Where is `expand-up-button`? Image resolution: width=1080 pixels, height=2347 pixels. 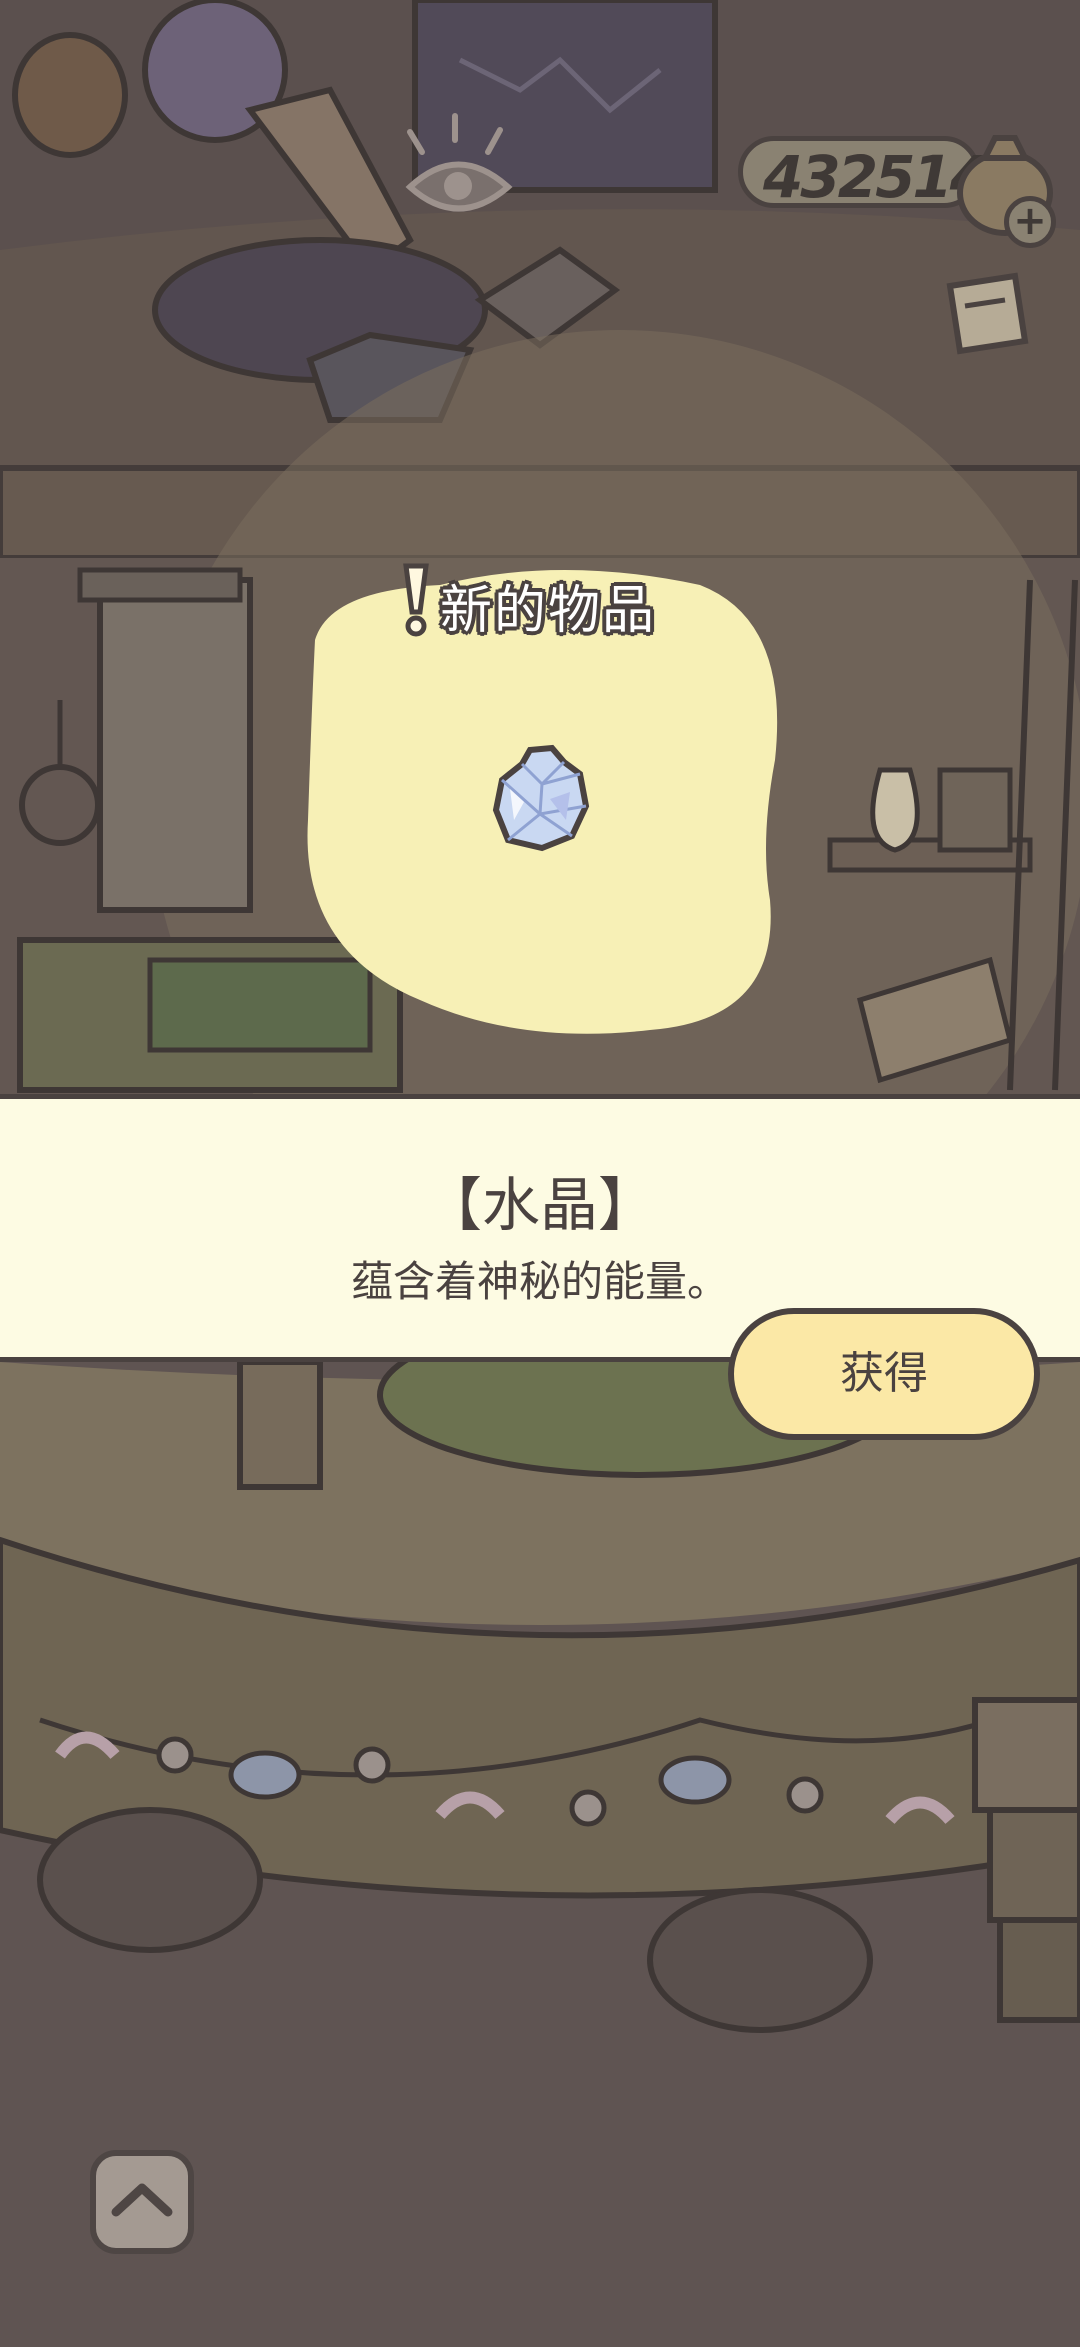
expand-up-button is located at coordinates (142, 2202).